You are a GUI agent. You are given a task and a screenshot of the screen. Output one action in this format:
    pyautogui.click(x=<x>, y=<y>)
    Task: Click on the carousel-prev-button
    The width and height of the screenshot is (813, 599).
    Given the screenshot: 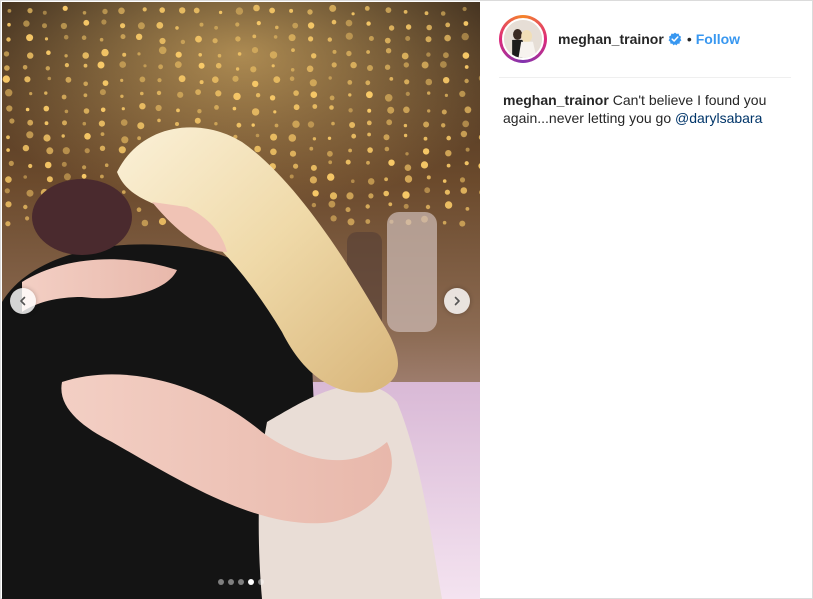 What is the action you would take?
    pyautogui.click(x=23, y=301)
    